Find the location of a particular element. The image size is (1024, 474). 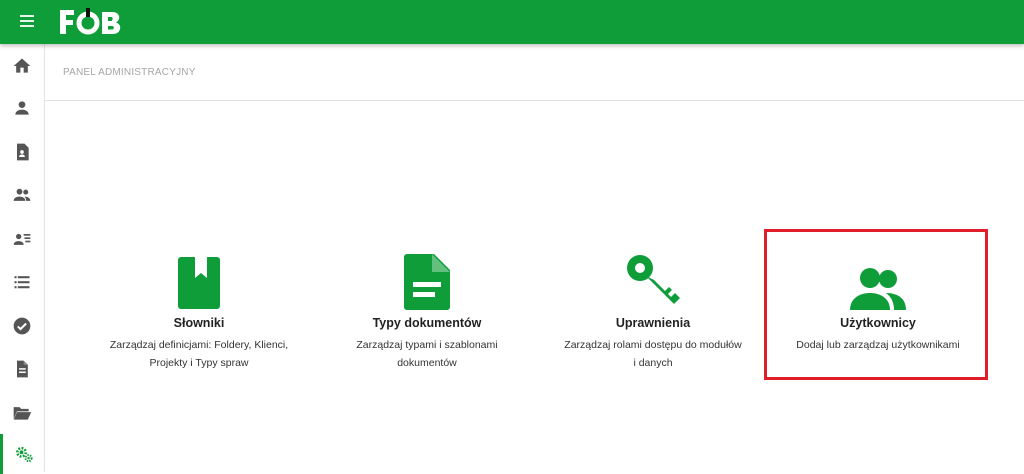

folder-open-icon is located at coordinates (22, 413).